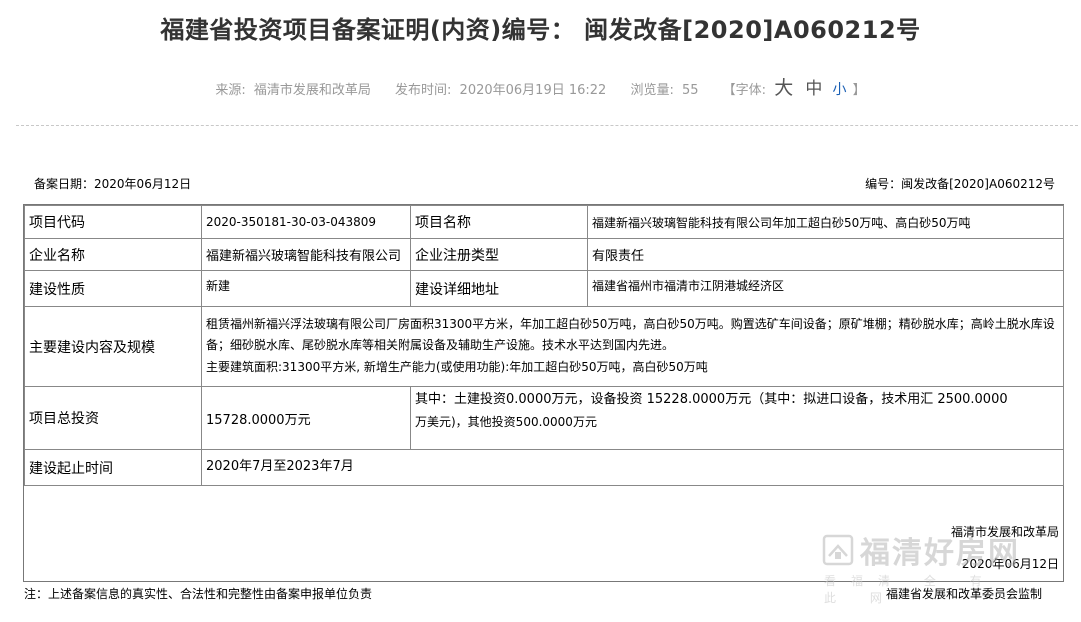  I want to click on record-date-value: 2020年06月12日, so click(143, 184).